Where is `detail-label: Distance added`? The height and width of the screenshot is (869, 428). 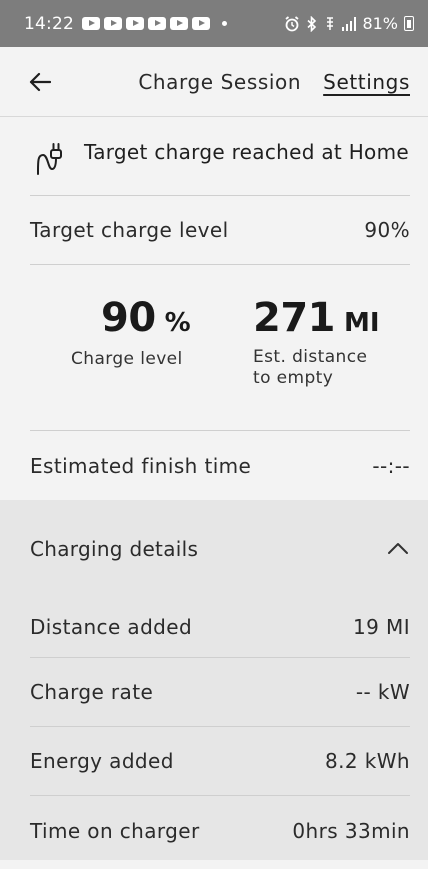
detail-label: Distance added is located at coordinates (111, 627).